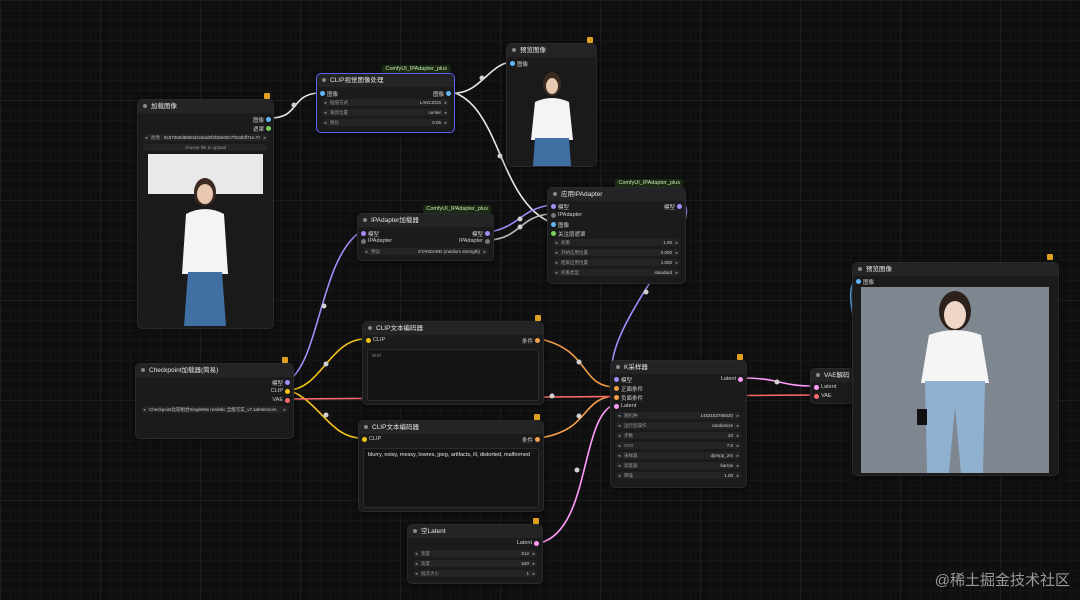  Describe the element at coordinates (1002, 580) in the screenshot. I see `watermark: @稀土掘金技术社区` at that location.